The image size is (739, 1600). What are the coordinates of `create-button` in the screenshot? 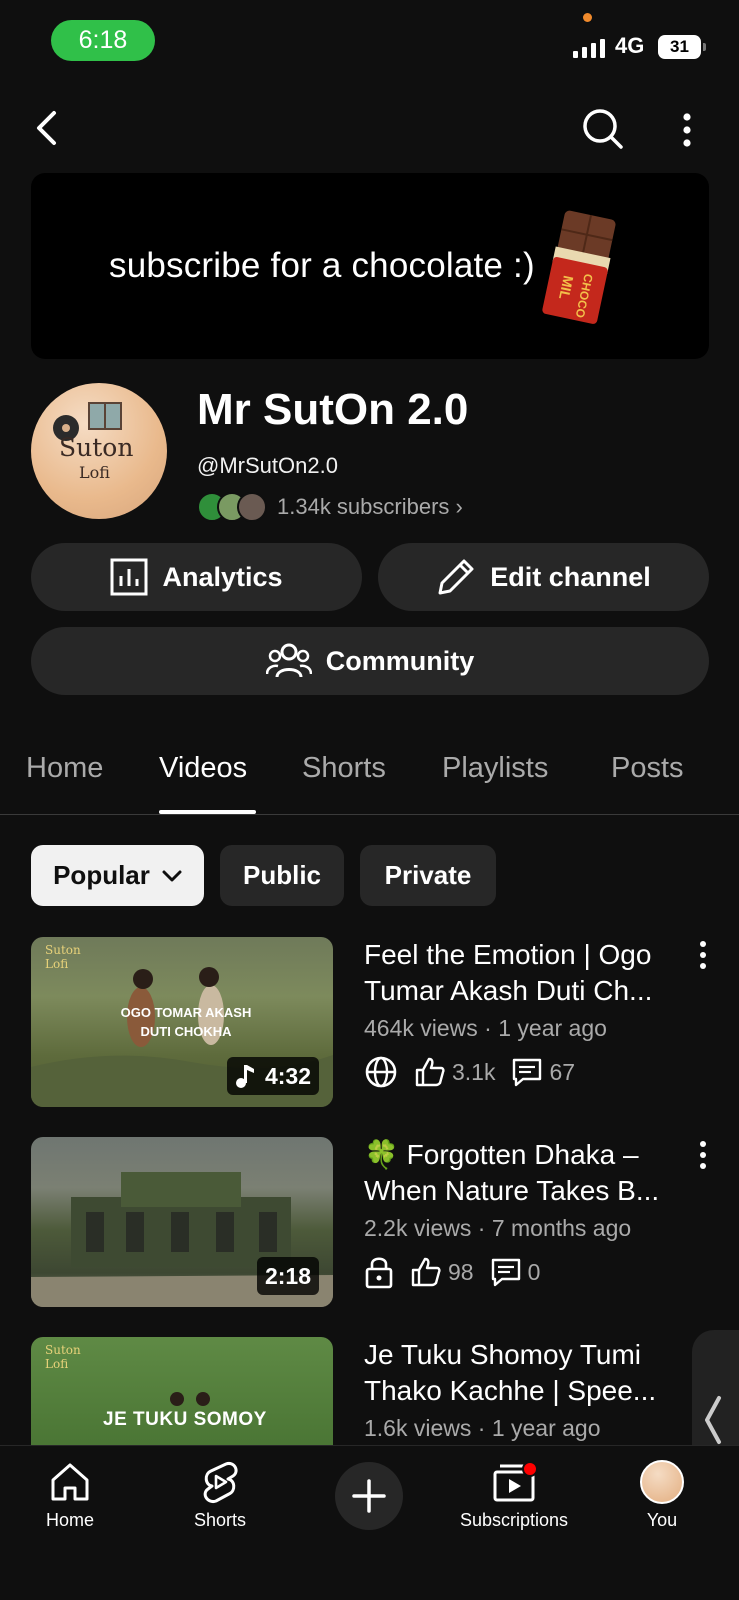 It's located at (369, 1496).